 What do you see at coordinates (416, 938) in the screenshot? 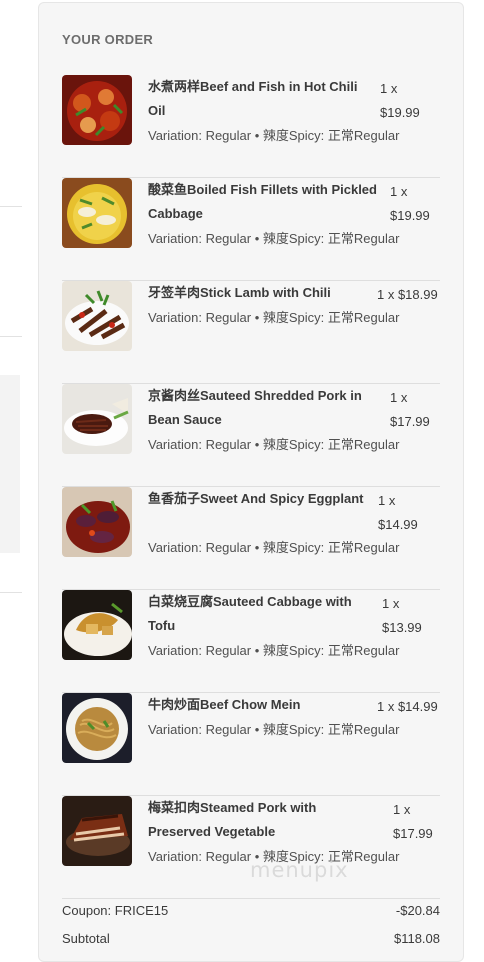
I see `subtotal-value: $118.08` at bounding box center [416, 938].